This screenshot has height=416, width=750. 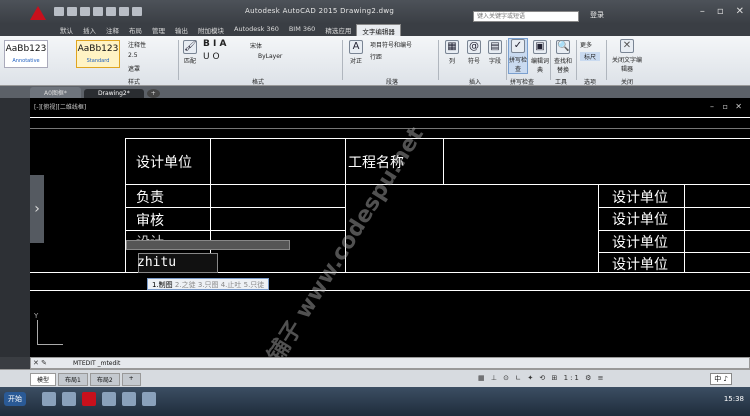 I want to click on file-tab-drawing2: Drawing2*, so click(x=113, y=93).